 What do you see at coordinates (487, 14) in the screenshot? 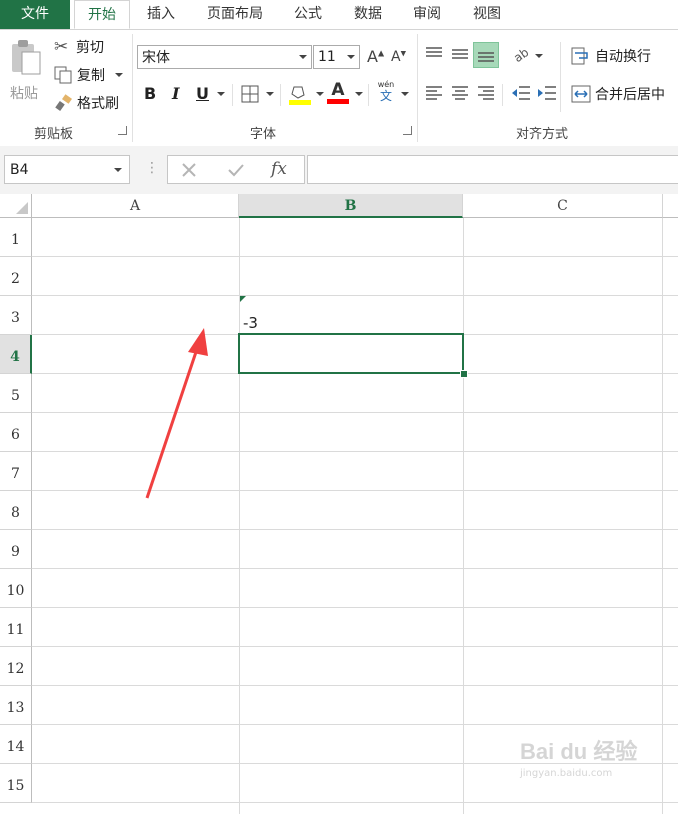
I see `tab-view: 视图` at bounding box center [487, 14].